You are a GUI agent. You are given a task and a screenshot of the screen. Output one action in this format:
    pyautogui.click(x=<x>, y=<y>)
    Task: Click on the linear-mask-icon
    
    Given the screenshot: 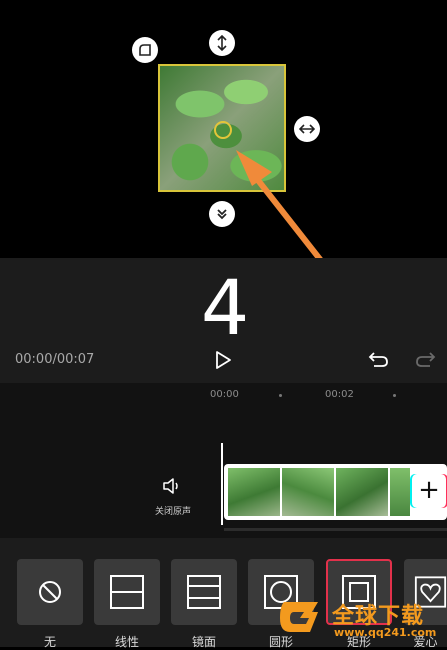 What is the action you would take?
    pyautogui.click(x=127, y=592)
    